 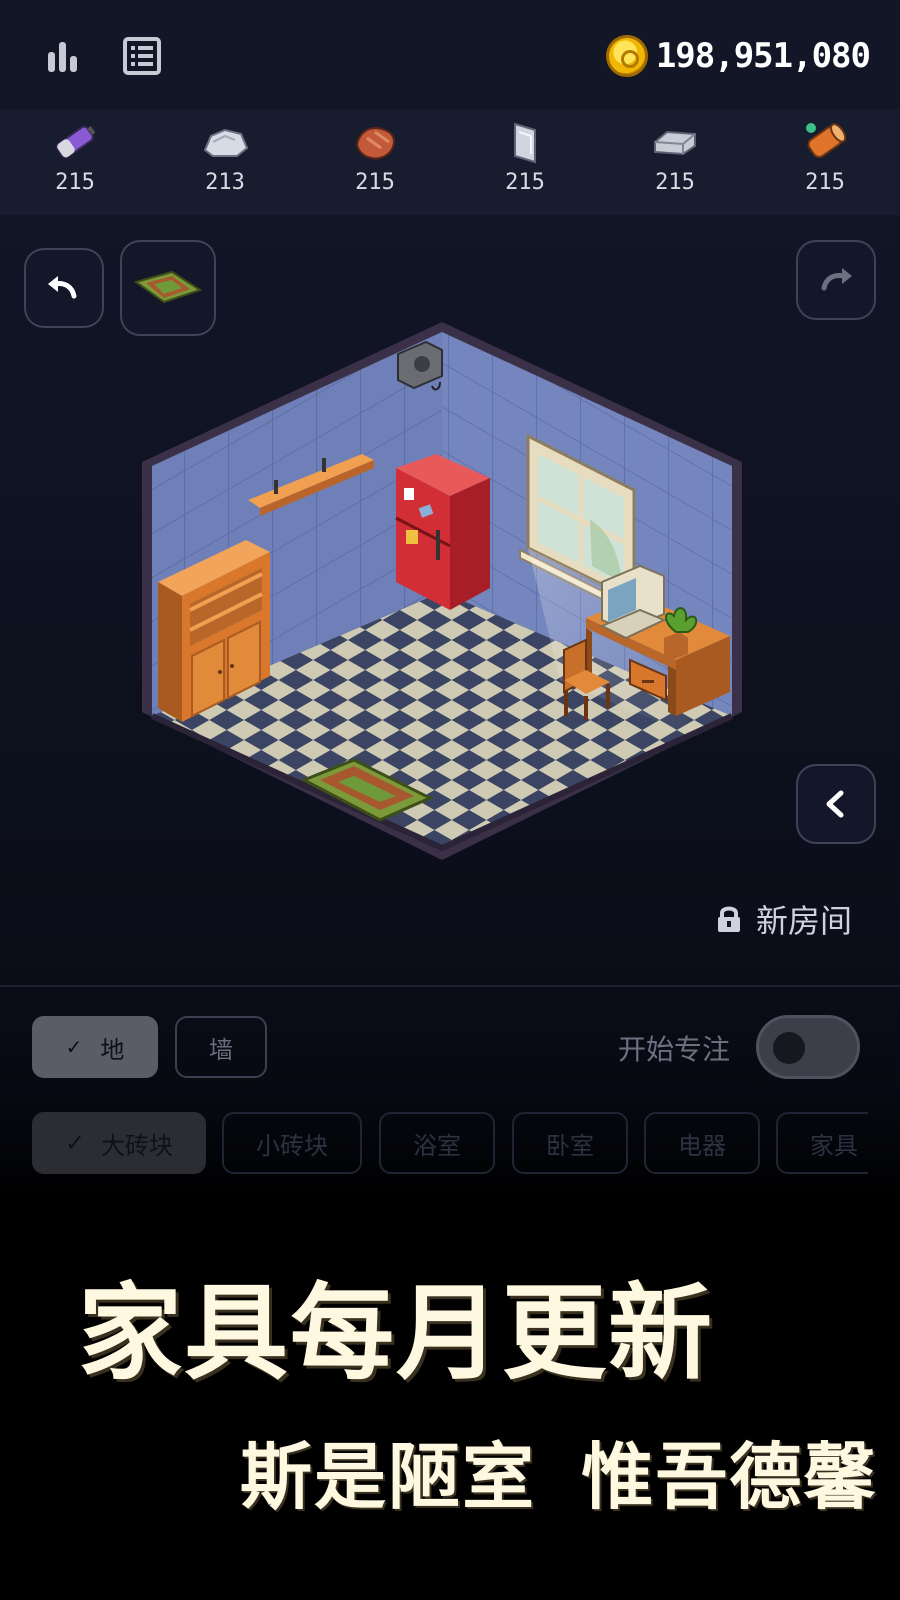 I want to click on collapse-button, so click(x=836, y=804).